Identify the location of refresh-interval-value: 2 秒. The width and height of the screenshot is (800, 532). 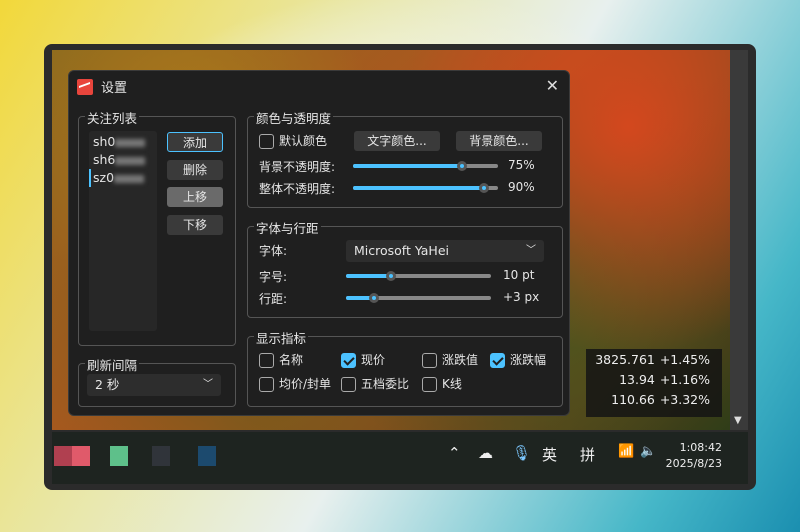
(107, 384).